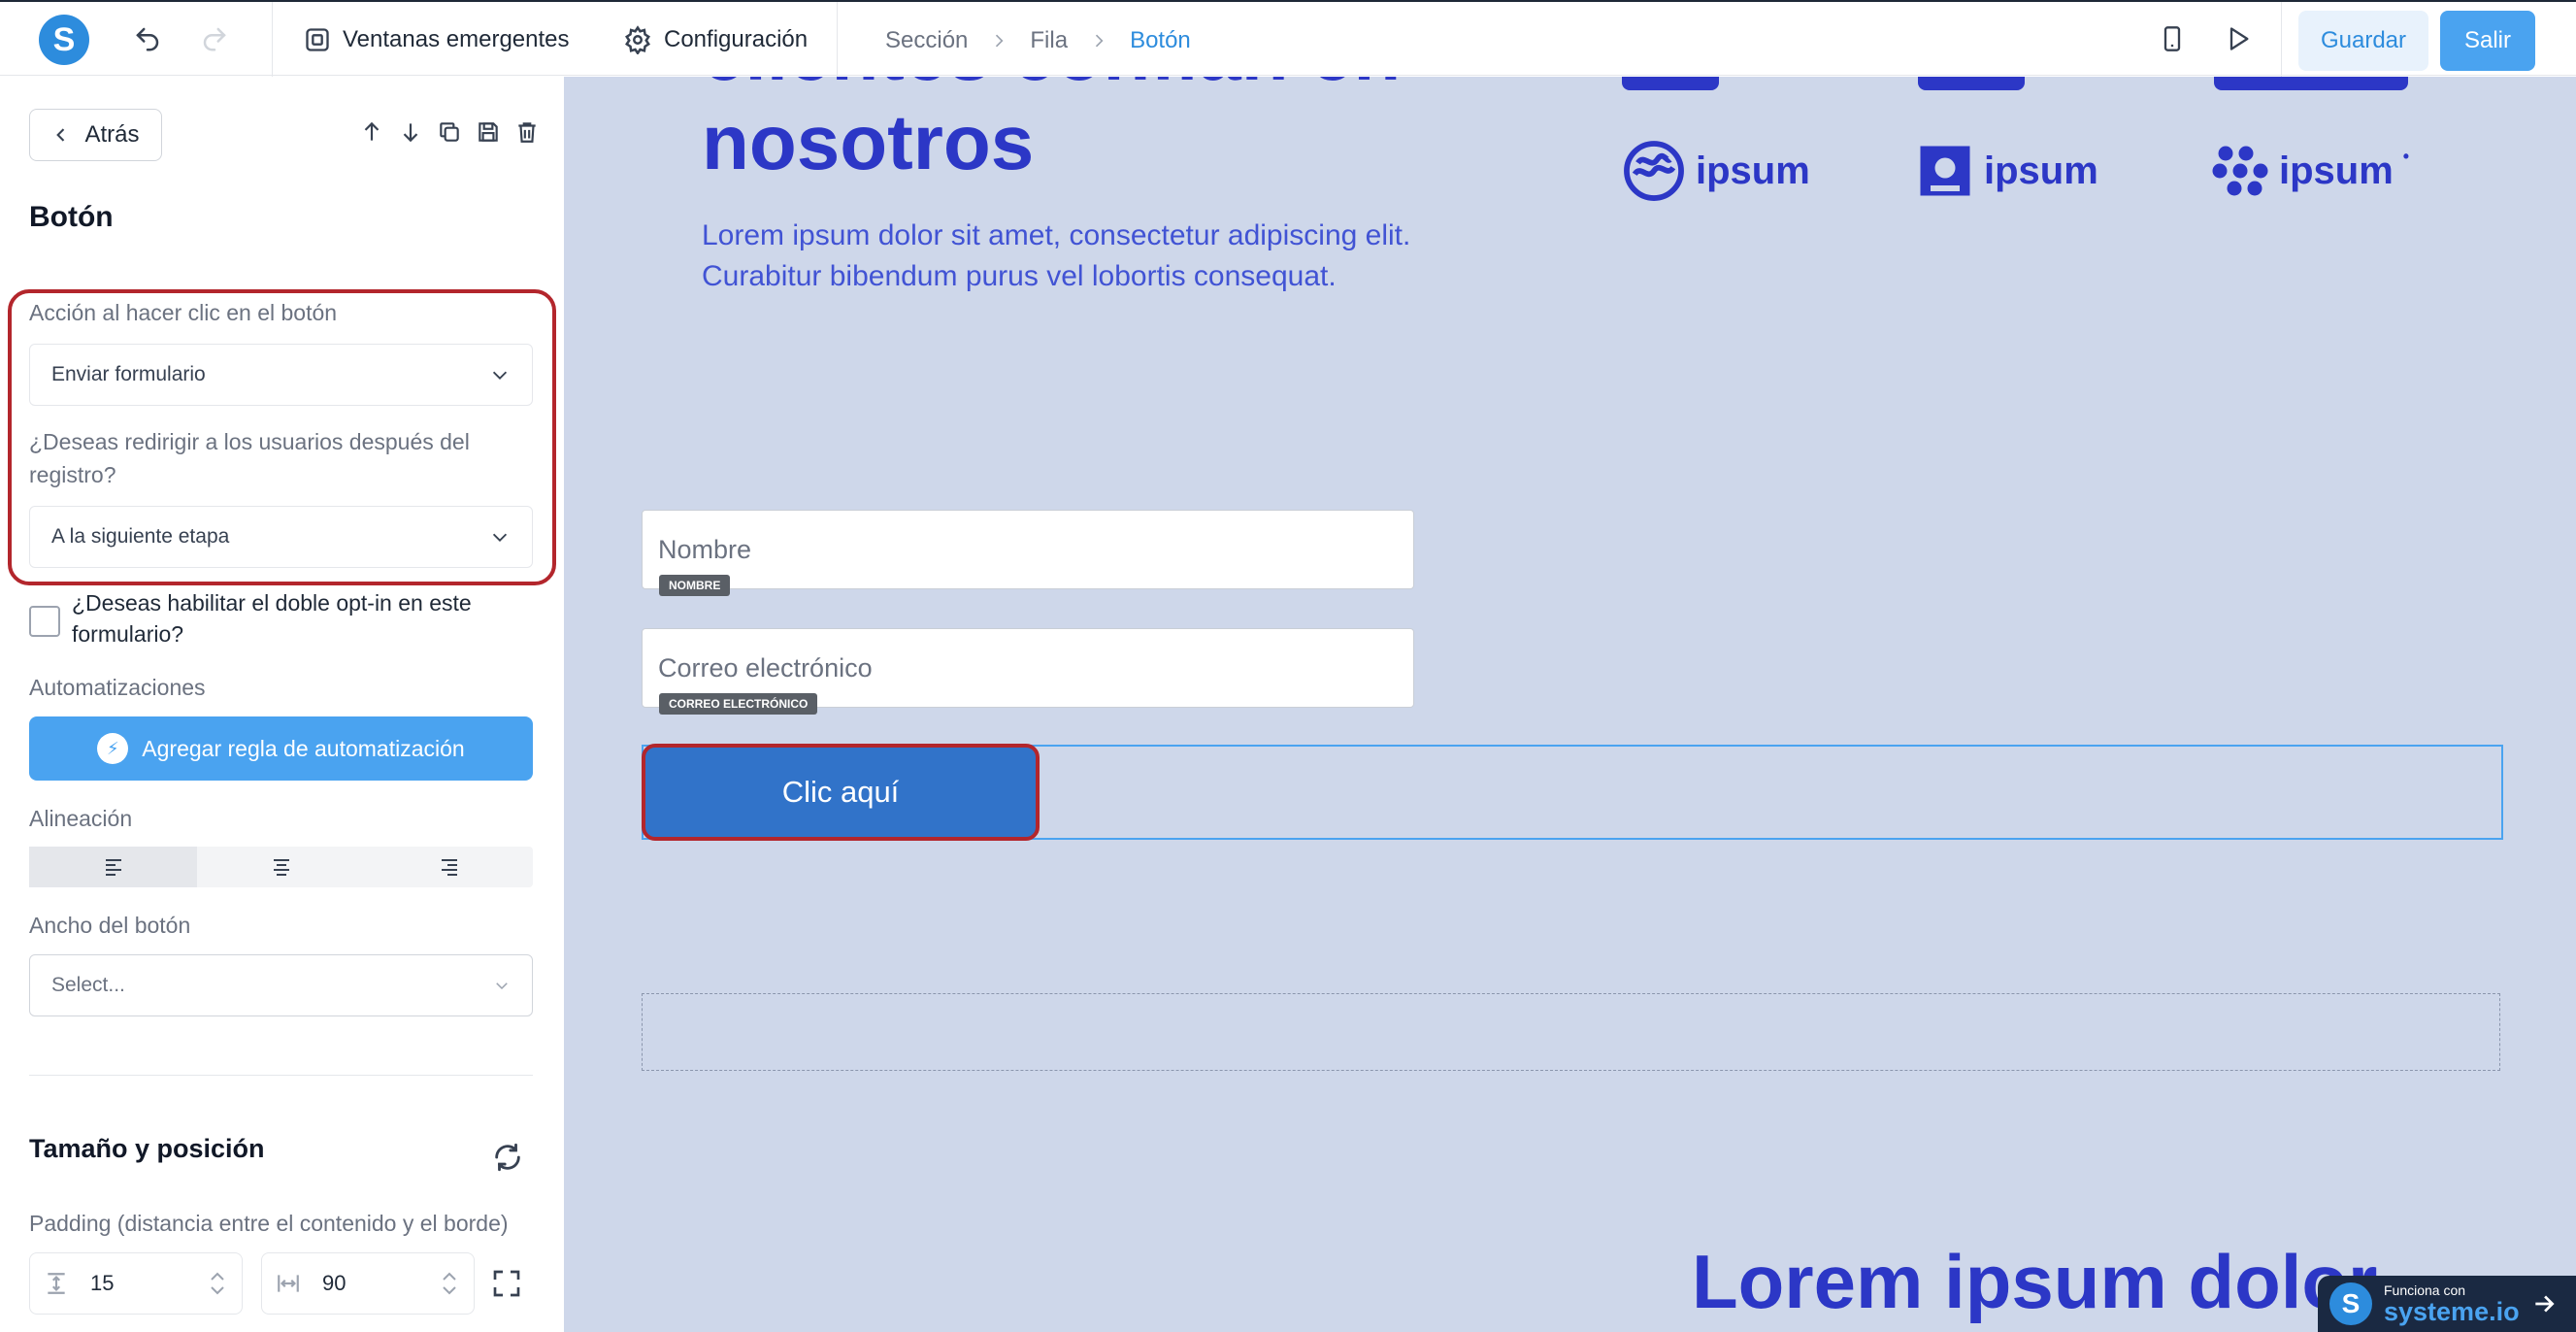  Describe the element at coordinates (1571, 1032) in the screenshot. I see `empty-drop-zone` at that location.